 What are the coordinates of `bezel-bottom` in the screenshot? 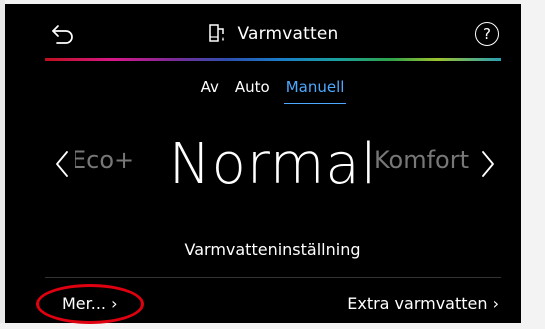 It's located at (272, 326).